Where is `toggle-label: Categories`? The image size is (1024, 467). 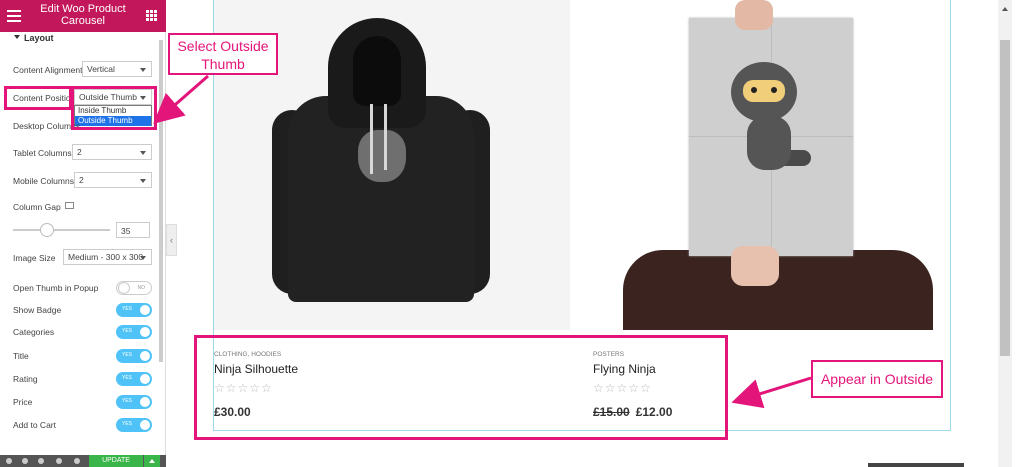
toggle-label: Categories is located at coordinates (34, 332).